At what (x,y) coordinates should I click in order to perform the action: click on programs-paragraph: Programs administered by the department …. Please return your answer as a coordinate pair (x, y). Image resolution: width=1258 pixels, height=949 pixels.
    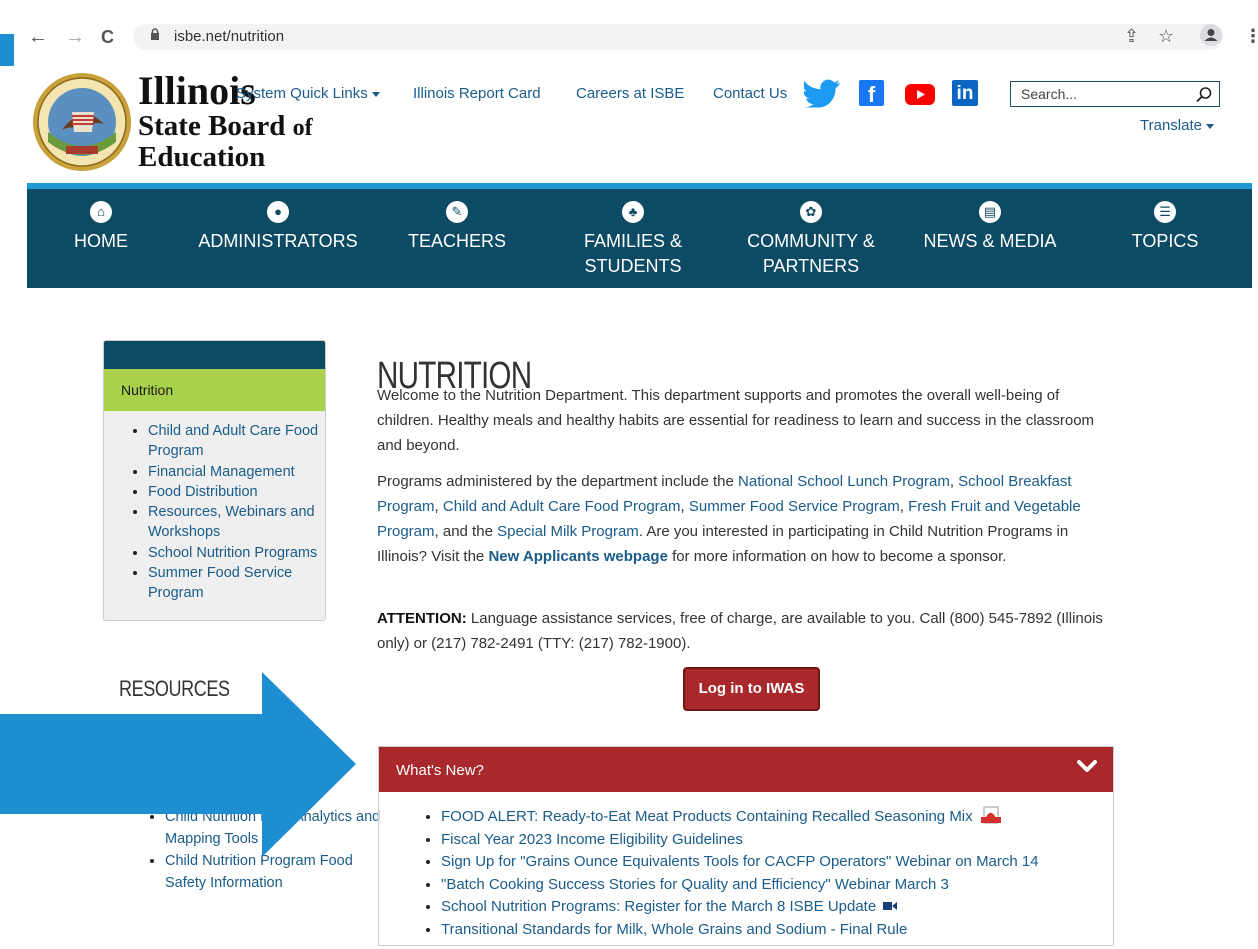
    Looking at the image, I should click on (747, 519).